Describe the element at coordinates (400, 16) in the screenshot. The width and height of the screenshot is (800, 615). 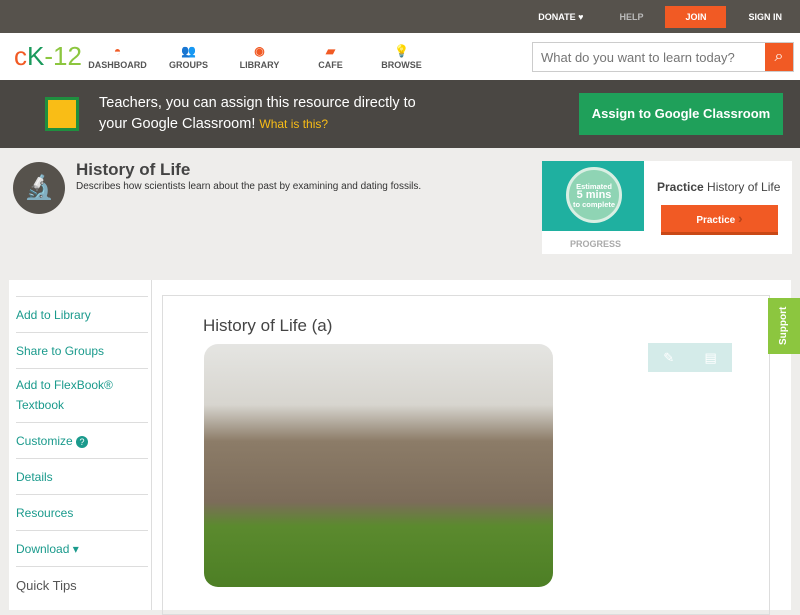
I see `top-bar: DONATE ♥ HELP JOIN SIGN IN` at that location.